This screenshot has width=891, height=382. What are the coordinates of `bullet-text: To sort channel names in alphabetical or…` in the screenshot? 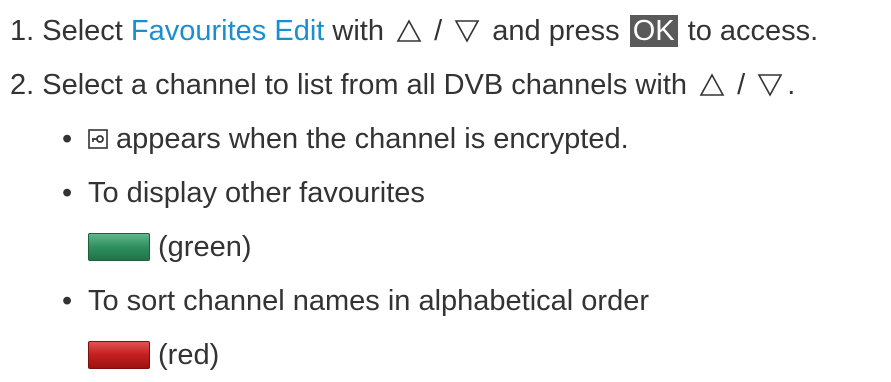 It's located at (368, 301).